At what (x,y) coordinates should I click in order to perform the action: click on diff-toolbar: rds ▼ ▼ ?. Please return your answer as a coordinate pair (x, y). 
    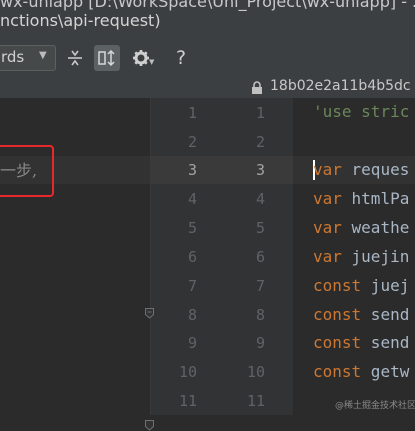
    Looking at the image, I should click on (207, 57).